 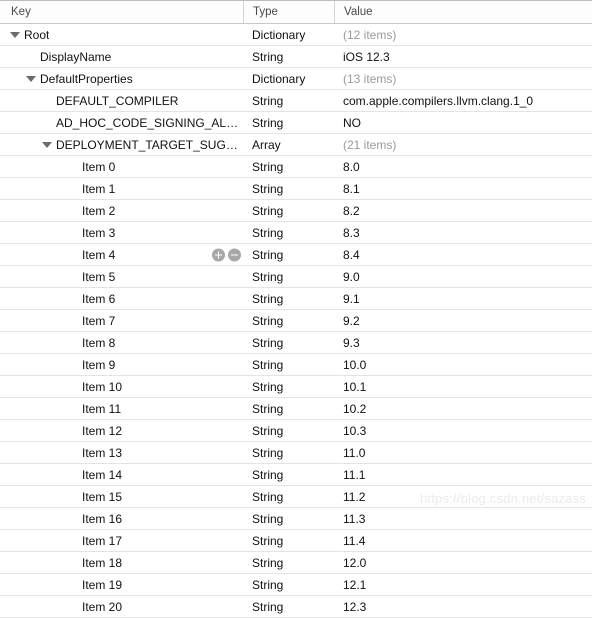 What do you see at coordinates (463, 188) in the screenshot?
I see `value-cell: 8.1` at bounding box center [463, 188].